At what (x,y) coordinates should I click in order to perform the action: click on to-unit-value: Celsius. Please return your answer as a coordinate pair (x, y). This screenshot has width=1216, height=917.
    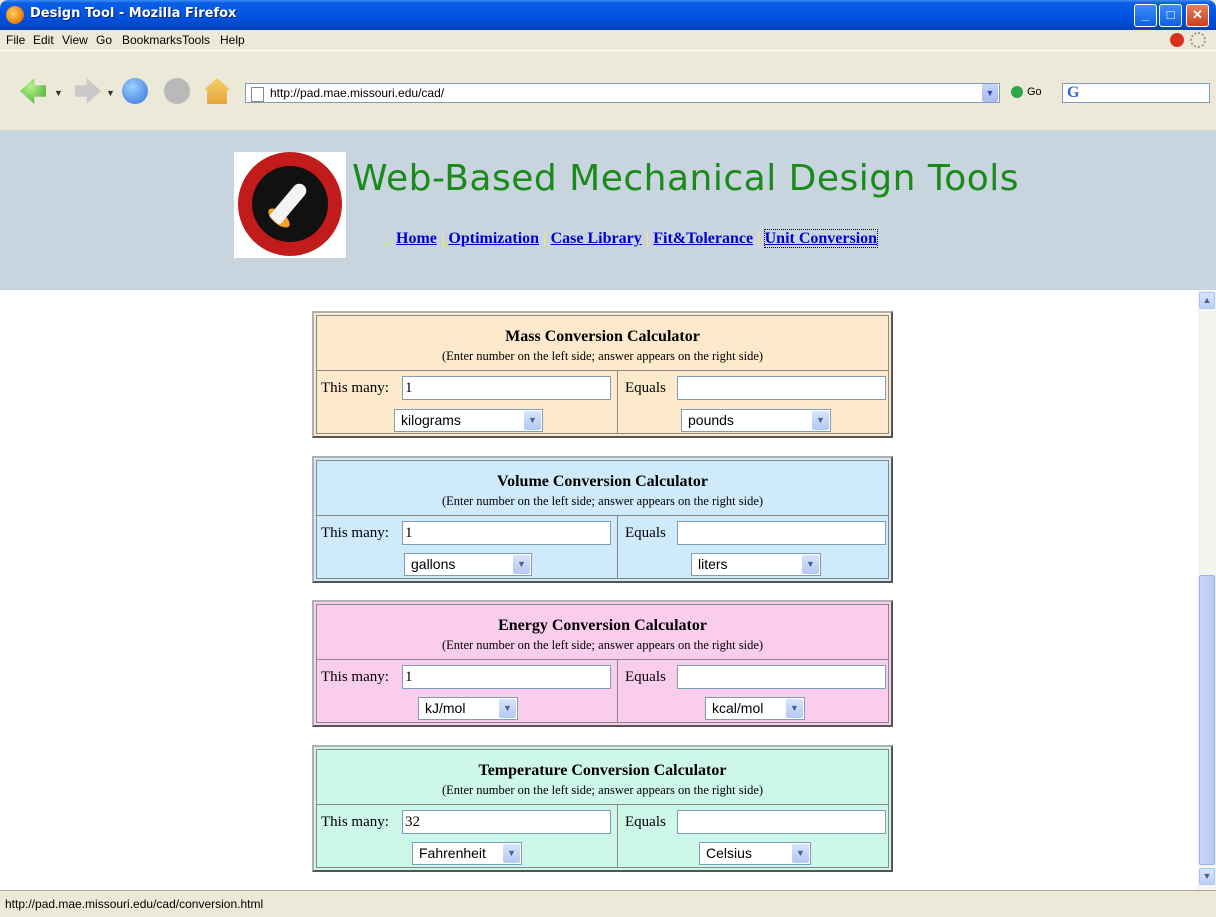
    Looking at the image, I should click on (729, 853).